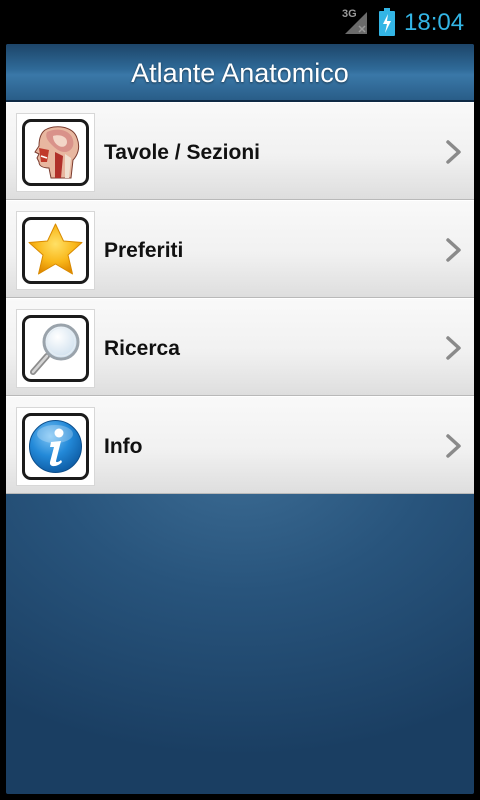  I want to click on menu-item-label: Preferiti, so click(144, 250).